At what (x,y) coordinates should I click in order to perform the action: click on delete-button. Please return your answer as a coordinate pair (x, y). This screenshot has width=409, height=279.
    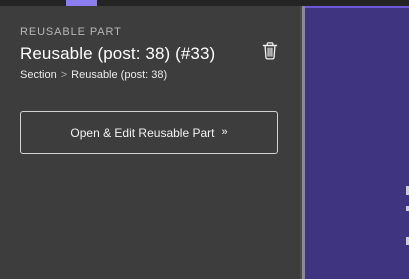
    Looking at the image, I should click on (270, 51).